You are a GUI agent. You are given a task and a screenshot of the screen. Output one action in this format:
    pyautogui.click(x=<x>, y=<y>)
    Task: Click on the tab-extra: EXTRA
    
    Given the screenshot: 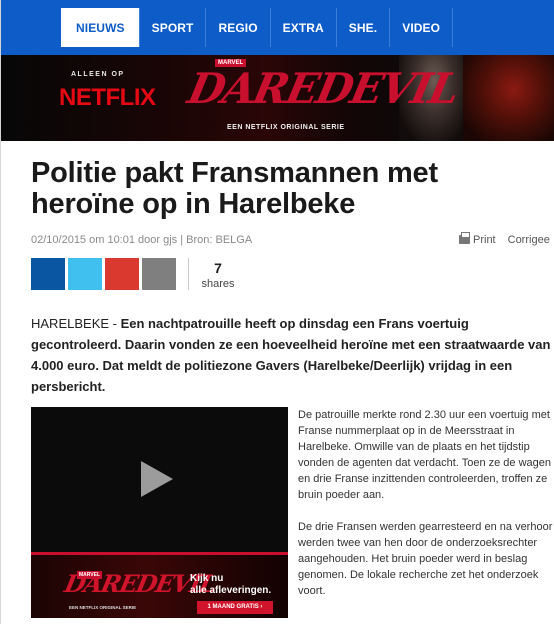 What is the action you would take?
    pyautogui.click(x=302, y=27)
    